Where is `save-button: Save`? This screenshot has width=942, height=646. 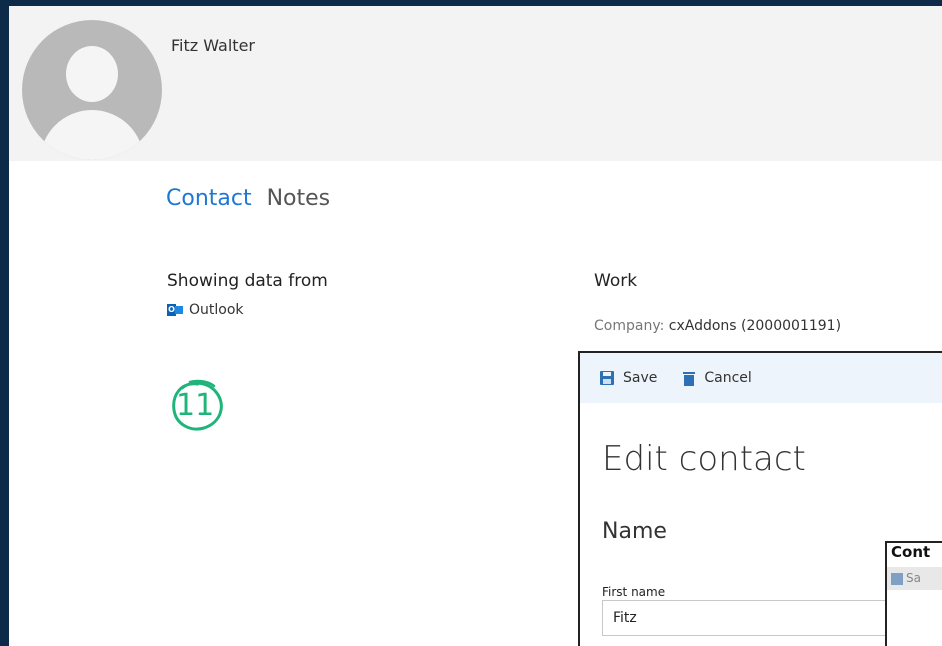
save-button: Save is located at coordinates (628, 378).